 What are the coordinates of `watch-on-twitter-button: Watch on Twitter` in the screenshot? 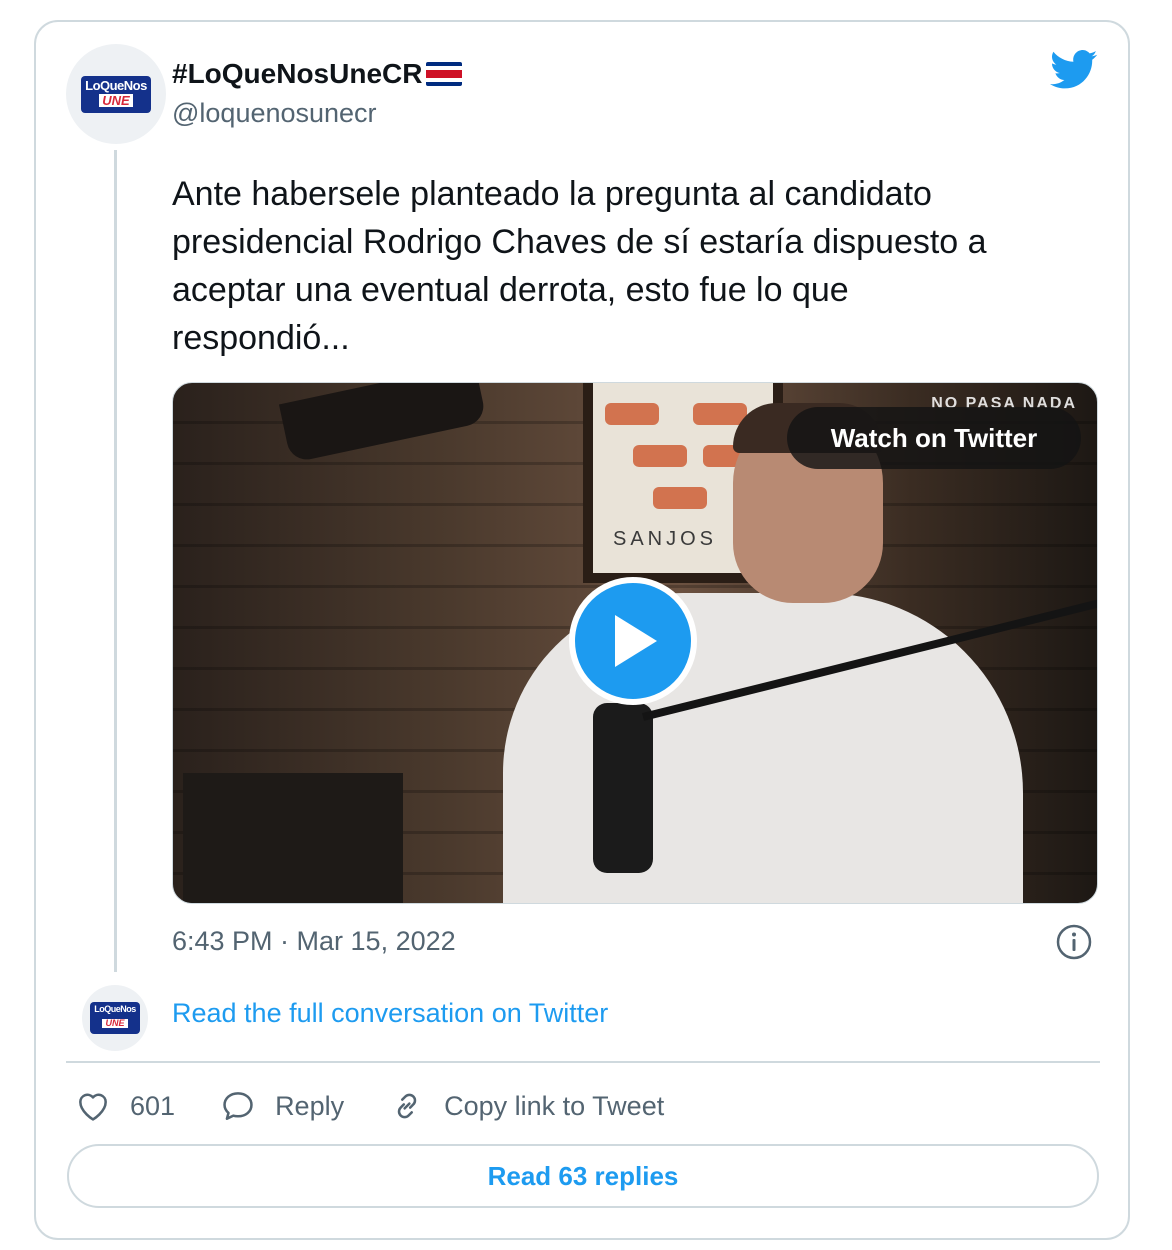 It's located at (934, 438).